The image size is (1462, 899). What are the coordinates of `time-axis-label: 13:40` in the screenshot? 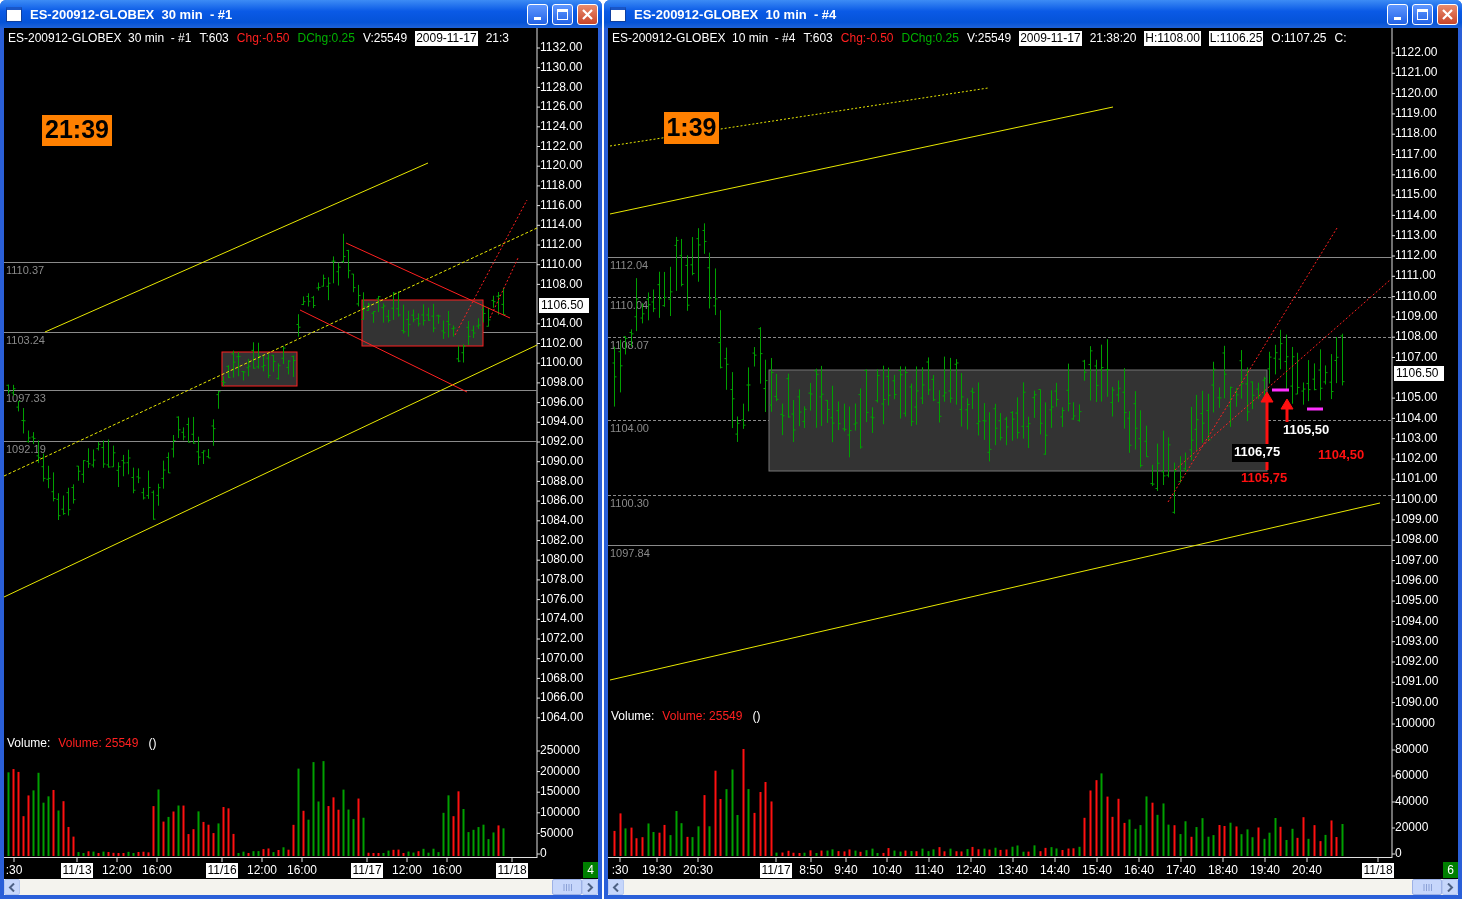 It's located at (1013, 870).